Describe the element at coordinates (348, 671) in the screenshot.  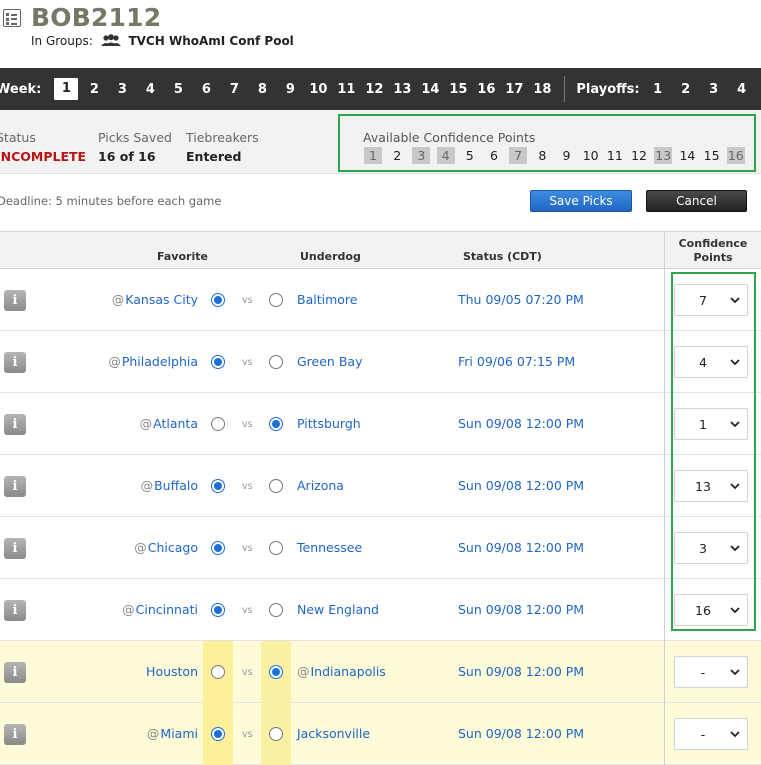
I see `underdog-team-name: Indianapolis` at that location.